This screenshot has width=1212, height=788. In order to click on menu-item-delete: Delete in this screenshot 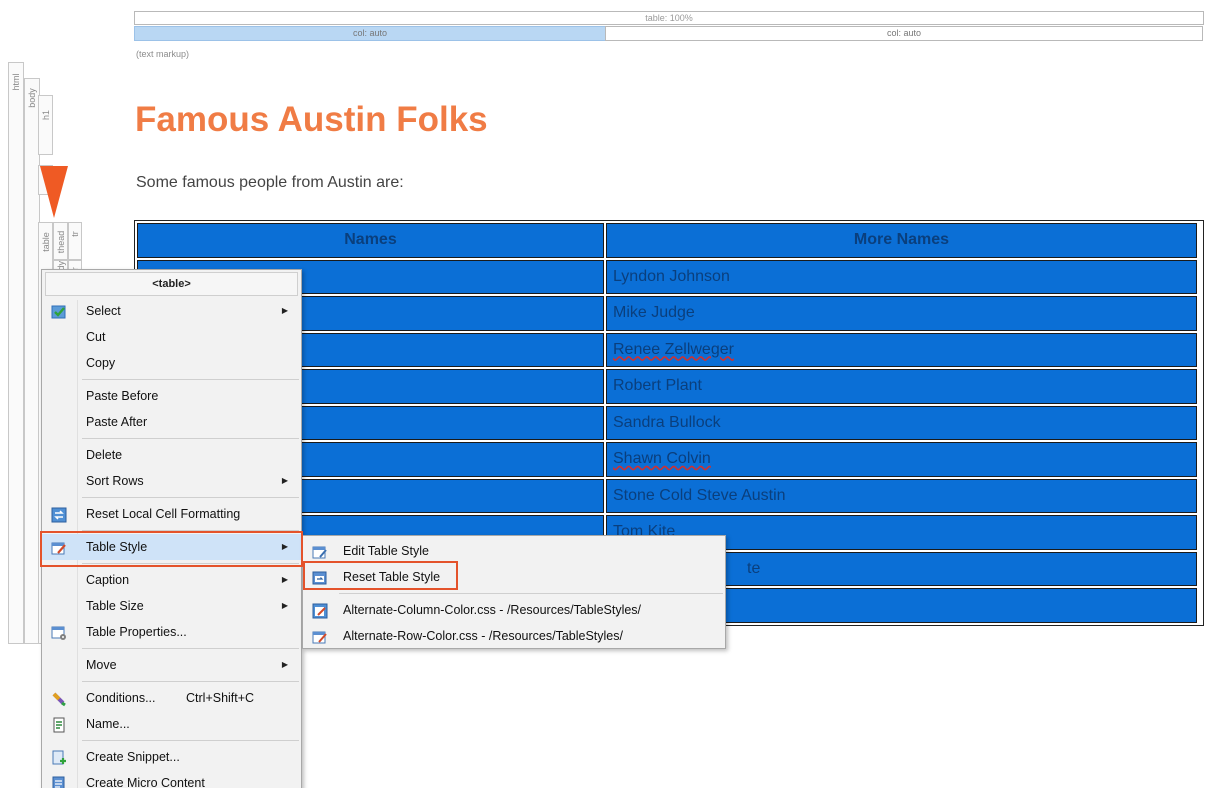, I will do `click(171, 455)`.